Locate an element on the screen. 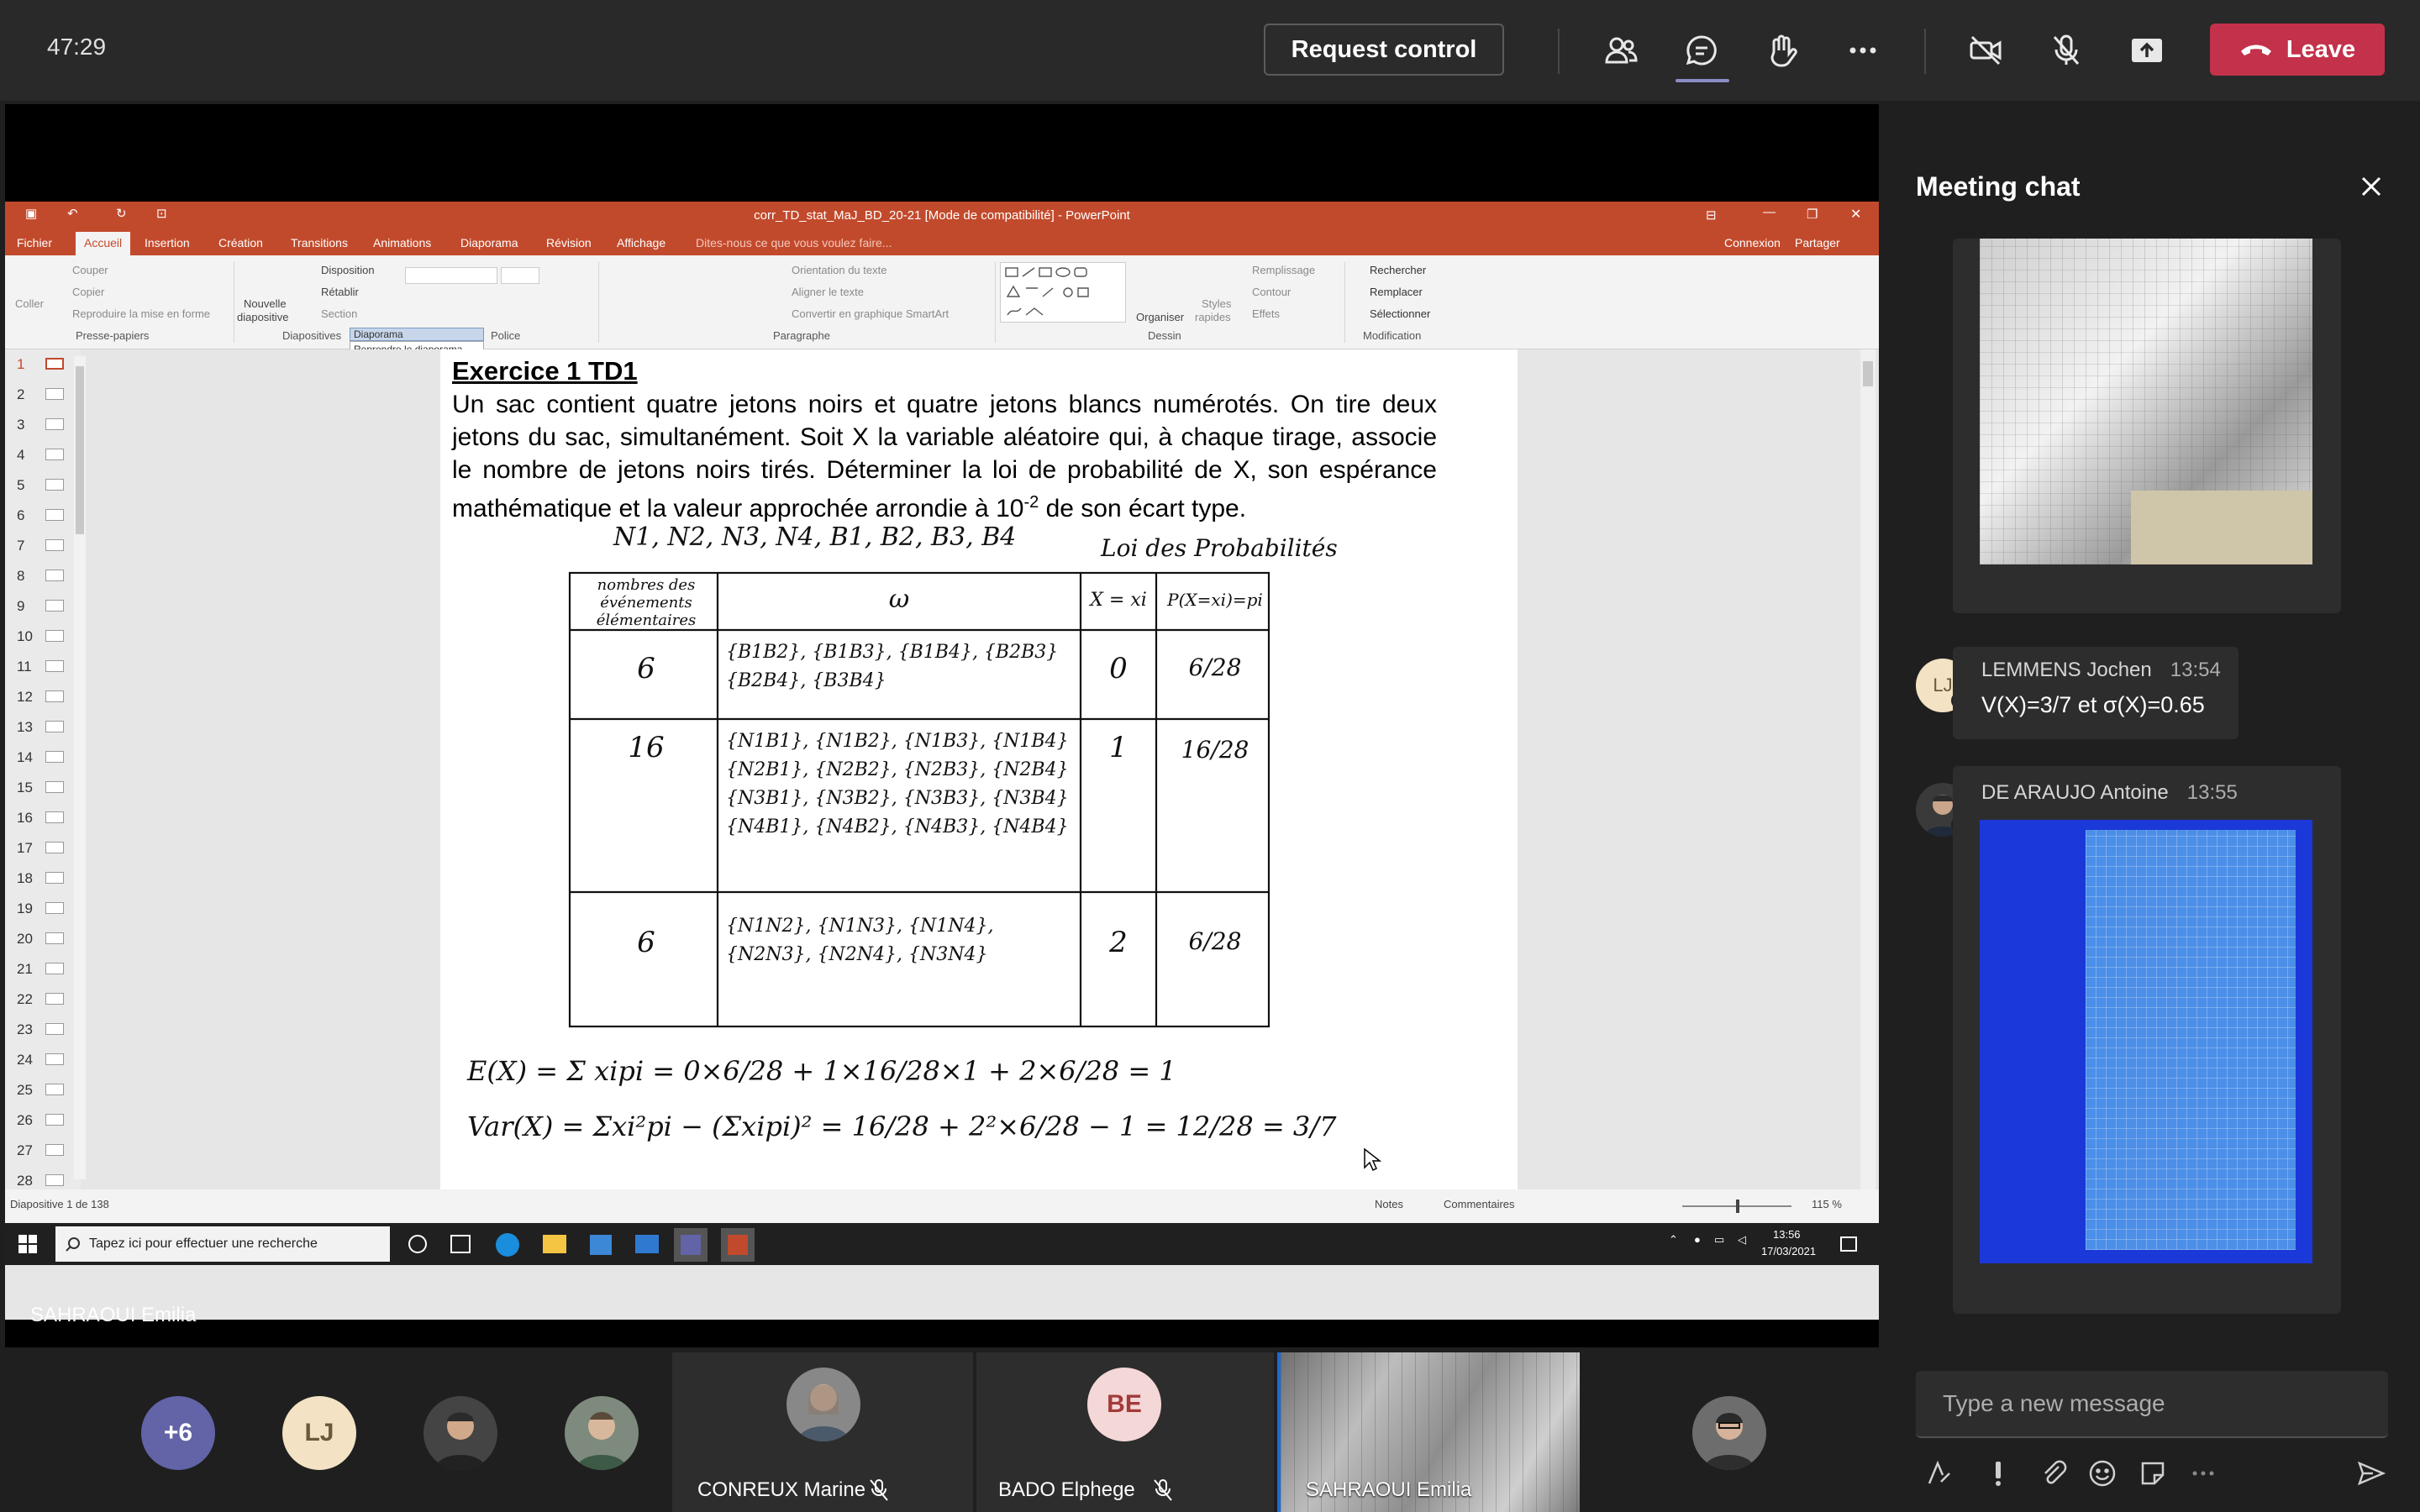  participant-tile: BE BADO Elphege is located at coordinates (1125, 1432).